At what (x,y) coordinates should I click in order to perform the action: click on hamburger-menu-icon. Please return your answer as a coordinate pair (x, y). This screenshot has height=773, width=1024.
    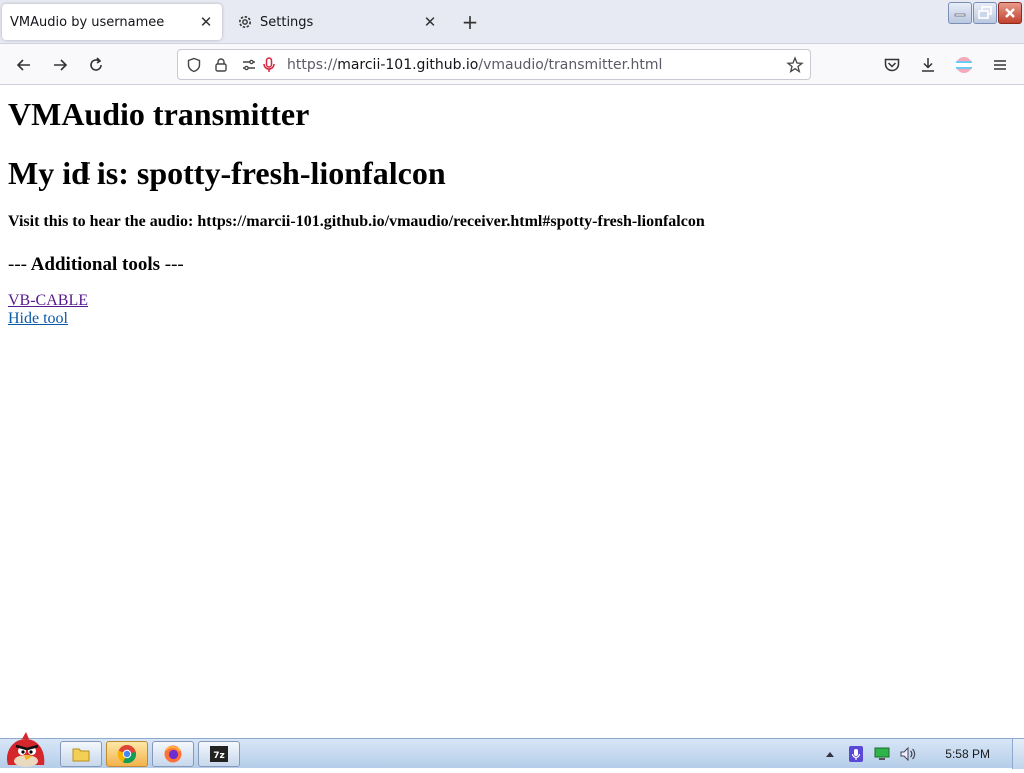
    Looking at the image, I should click on (1000, 65).